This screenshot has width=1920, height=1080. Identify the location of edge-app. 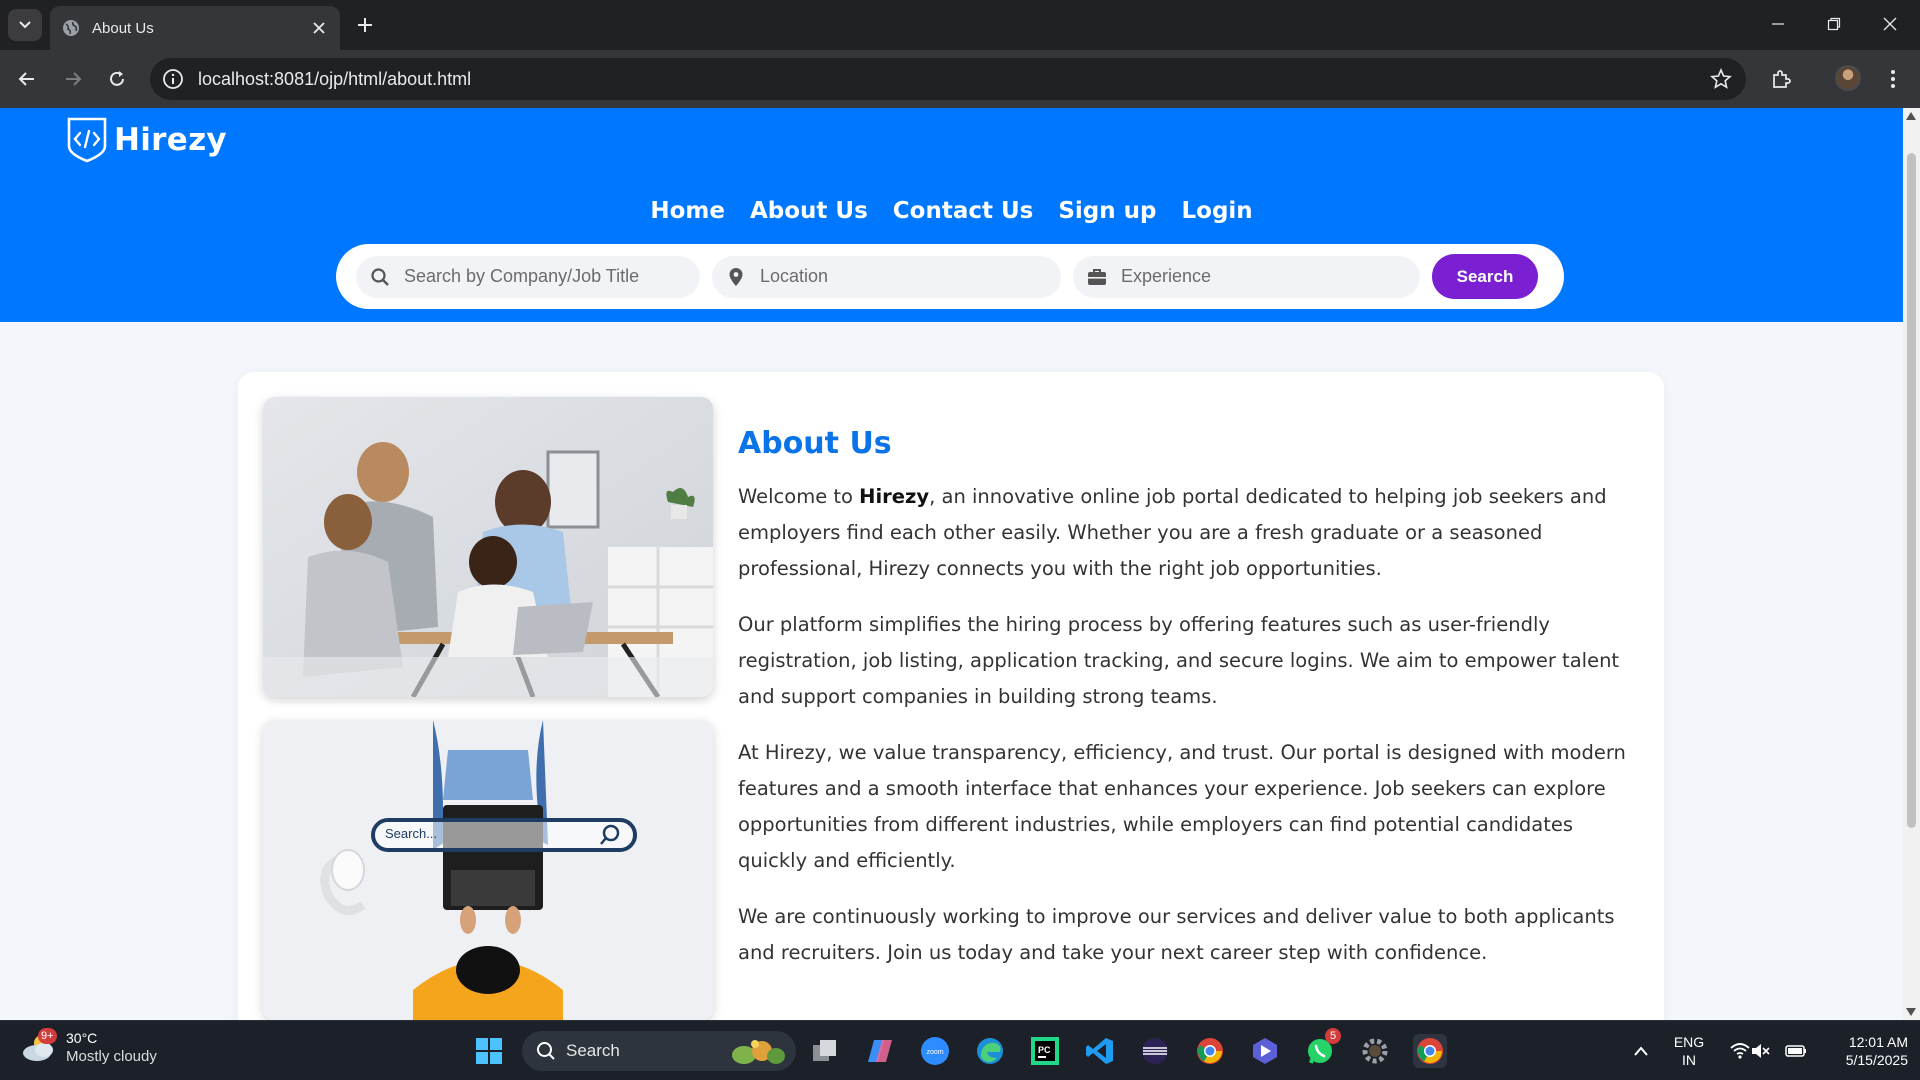
(990, 1051).